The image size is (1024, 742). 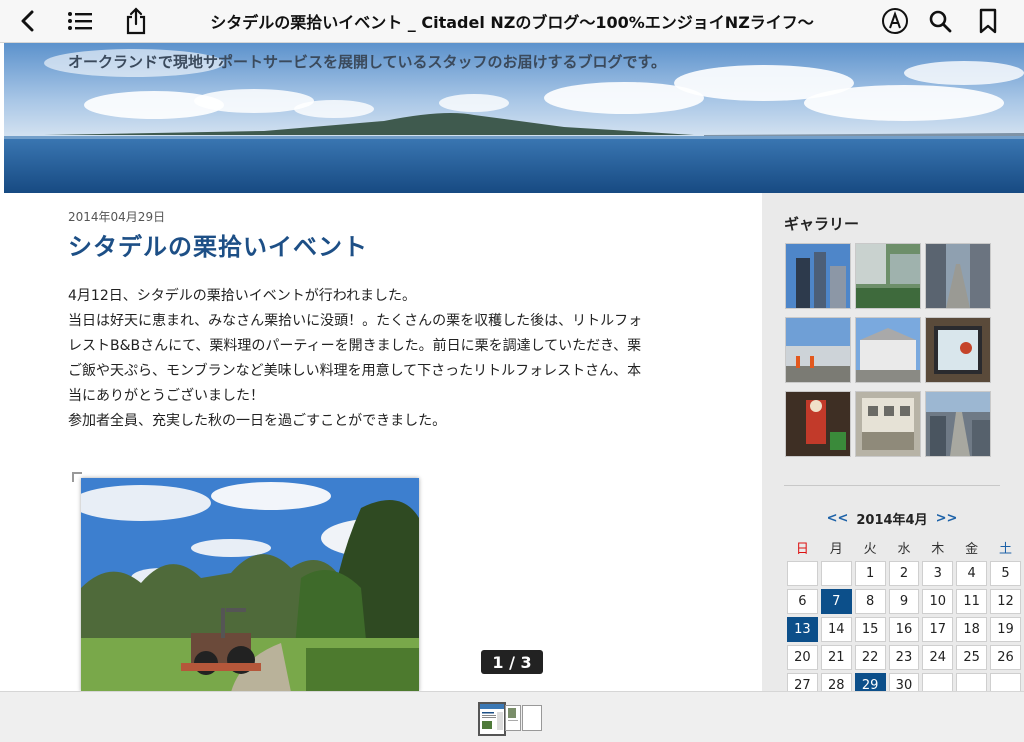 I want to click on calendar-day: 4, so click(x=972, y=573).